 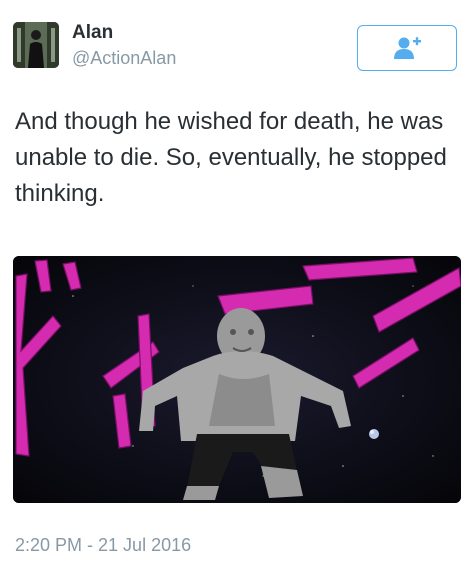 I want to click on author-avatar, so click(x=36, y=45).